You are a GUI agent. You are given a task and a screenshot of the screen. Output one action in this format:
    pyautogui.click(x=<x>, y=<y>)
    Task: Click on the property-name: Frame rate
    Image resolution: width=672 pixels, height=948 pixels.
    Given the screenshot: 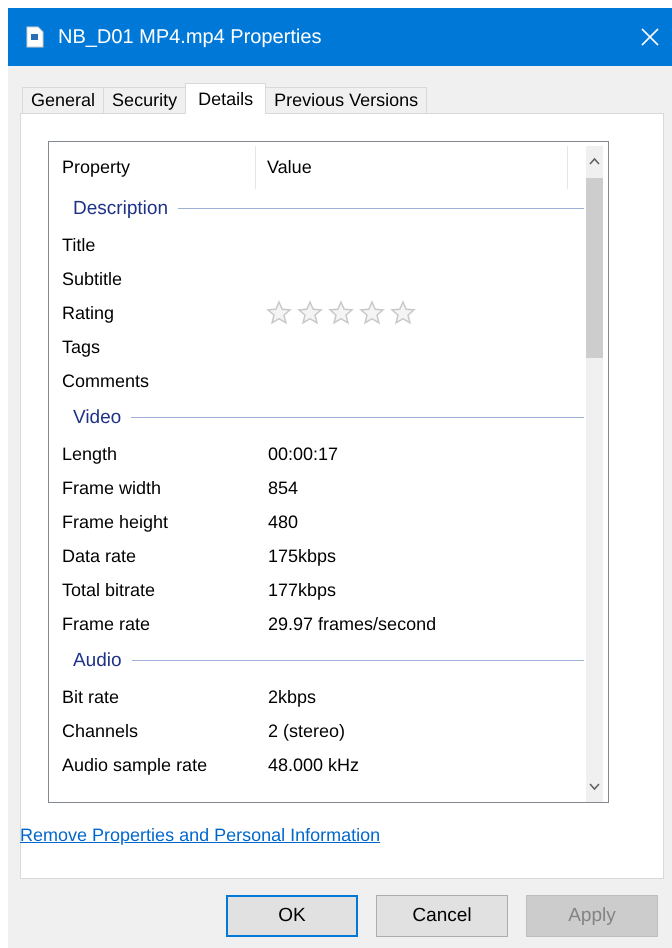 What is the action you would take?
    pyautogui.click(x=106, y=624)
    